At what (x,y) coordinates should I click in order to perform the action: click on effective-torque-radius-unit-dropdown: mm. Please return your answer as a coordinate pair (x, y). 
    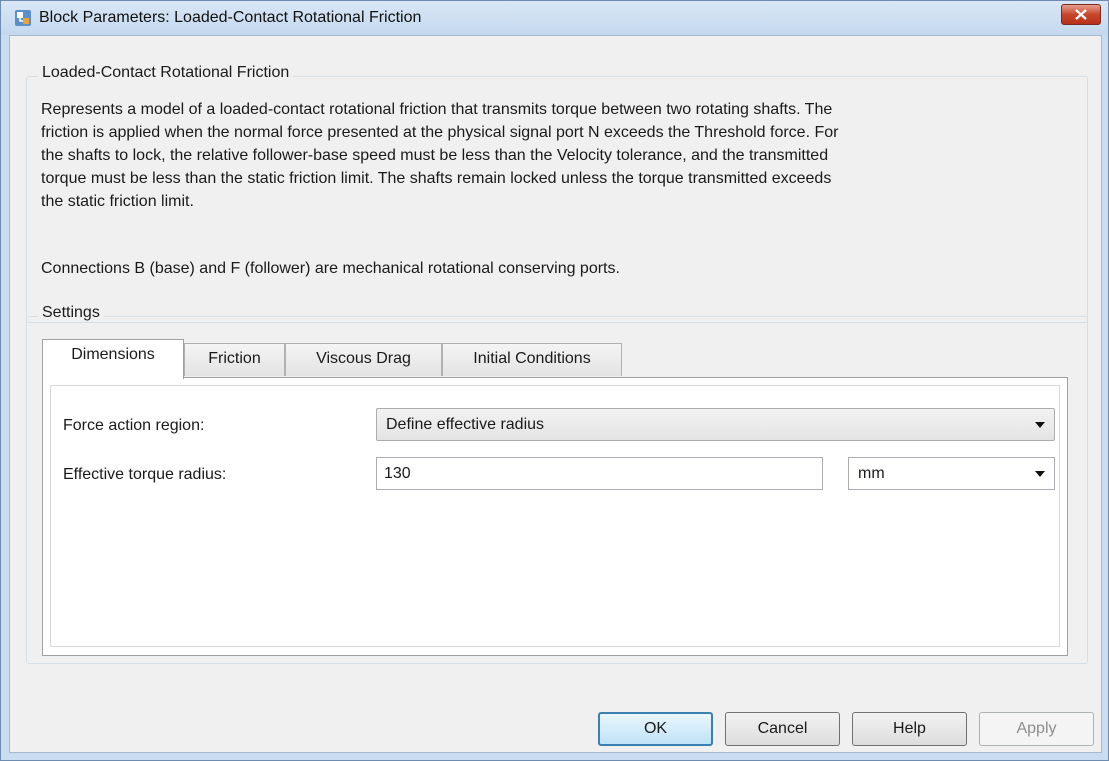
    Looking at the image, I should click on (951, 473).